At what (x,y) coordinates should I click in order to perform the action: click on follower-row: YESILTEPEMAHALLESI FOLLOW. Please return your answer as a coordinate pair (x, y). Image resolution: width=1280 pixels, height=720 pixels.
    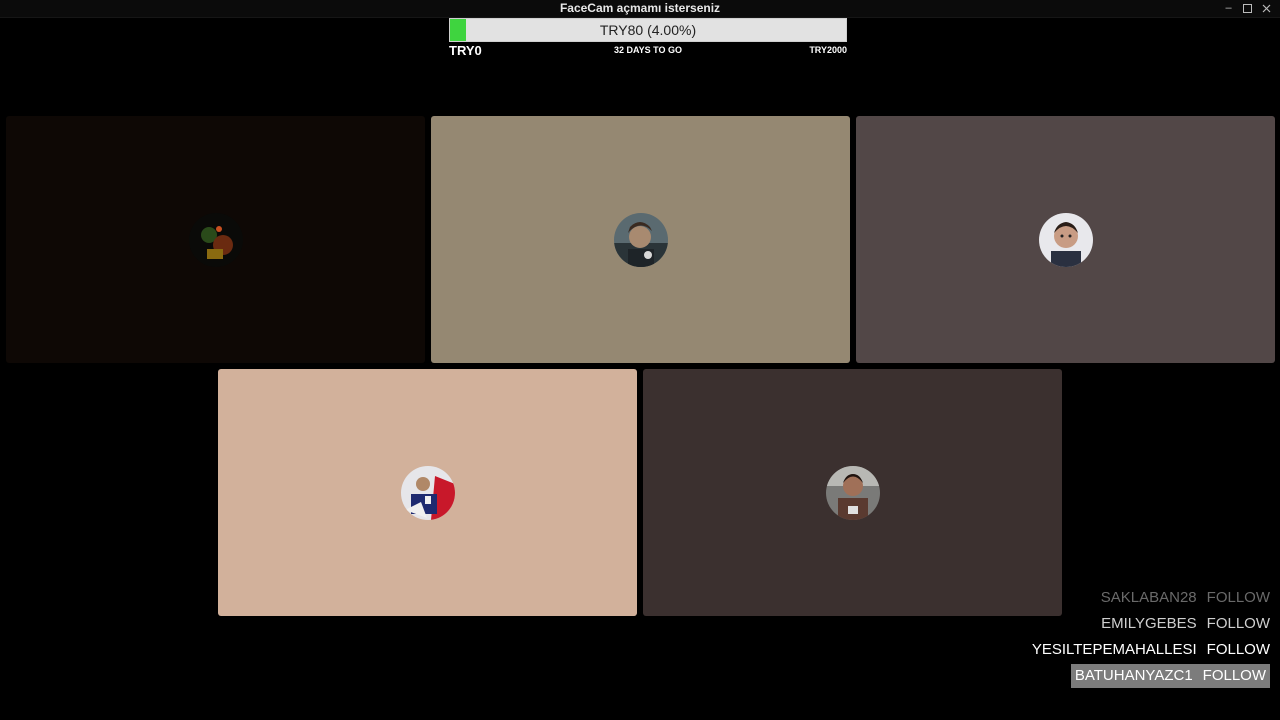
    Looking at the image, I should click on (1152, 650).